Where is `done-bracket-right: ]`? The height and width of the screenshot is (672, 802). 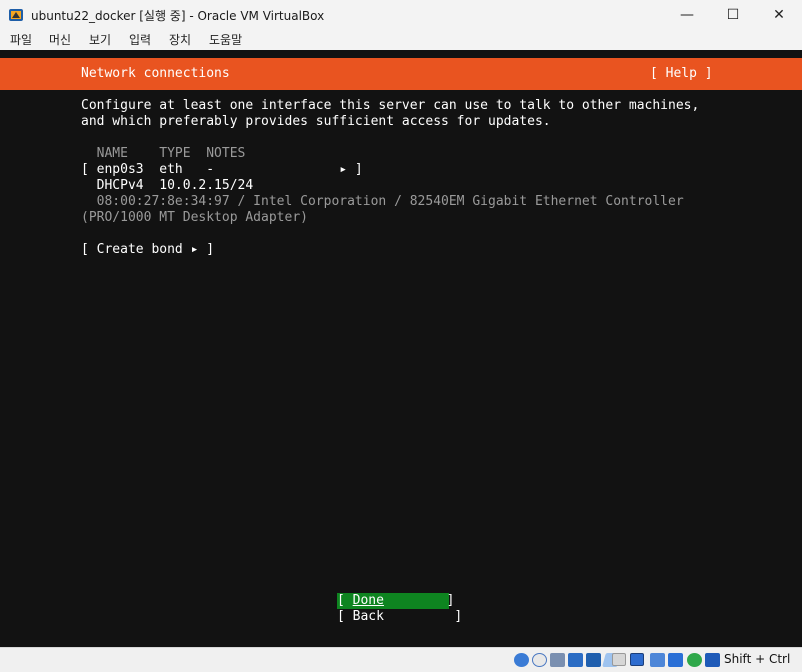
done-bracket-right: ] is located at coordinates (419, 600).